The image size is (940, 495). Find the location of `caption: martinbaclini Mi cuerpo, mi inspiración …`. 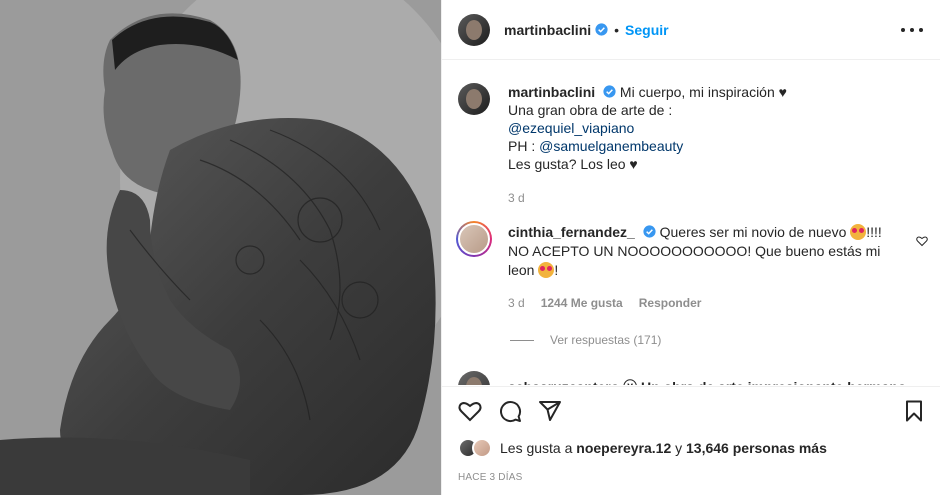

caption: martinbaclini Mi cuerpo, mi inspiración … is located at coordinates (693, 145).